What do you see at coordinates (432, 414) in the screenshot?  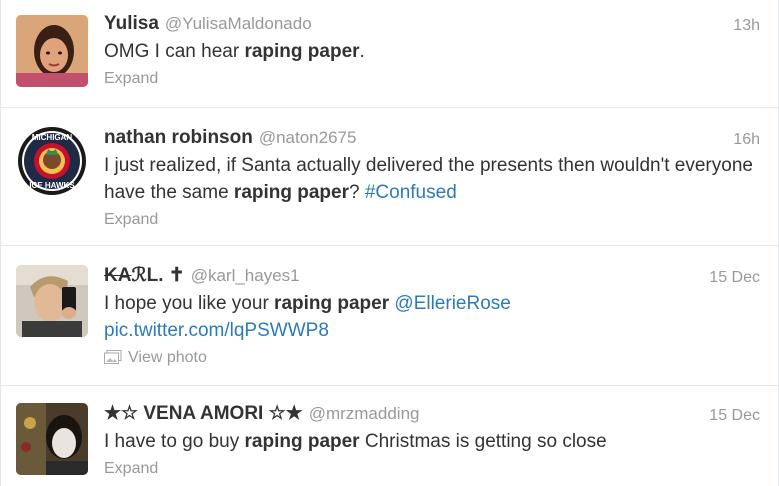 I see `tweet-header: ★☆ VENA AMORI ☆★ @mrzmadding 15 Dec` at bounding box center [432, 414].